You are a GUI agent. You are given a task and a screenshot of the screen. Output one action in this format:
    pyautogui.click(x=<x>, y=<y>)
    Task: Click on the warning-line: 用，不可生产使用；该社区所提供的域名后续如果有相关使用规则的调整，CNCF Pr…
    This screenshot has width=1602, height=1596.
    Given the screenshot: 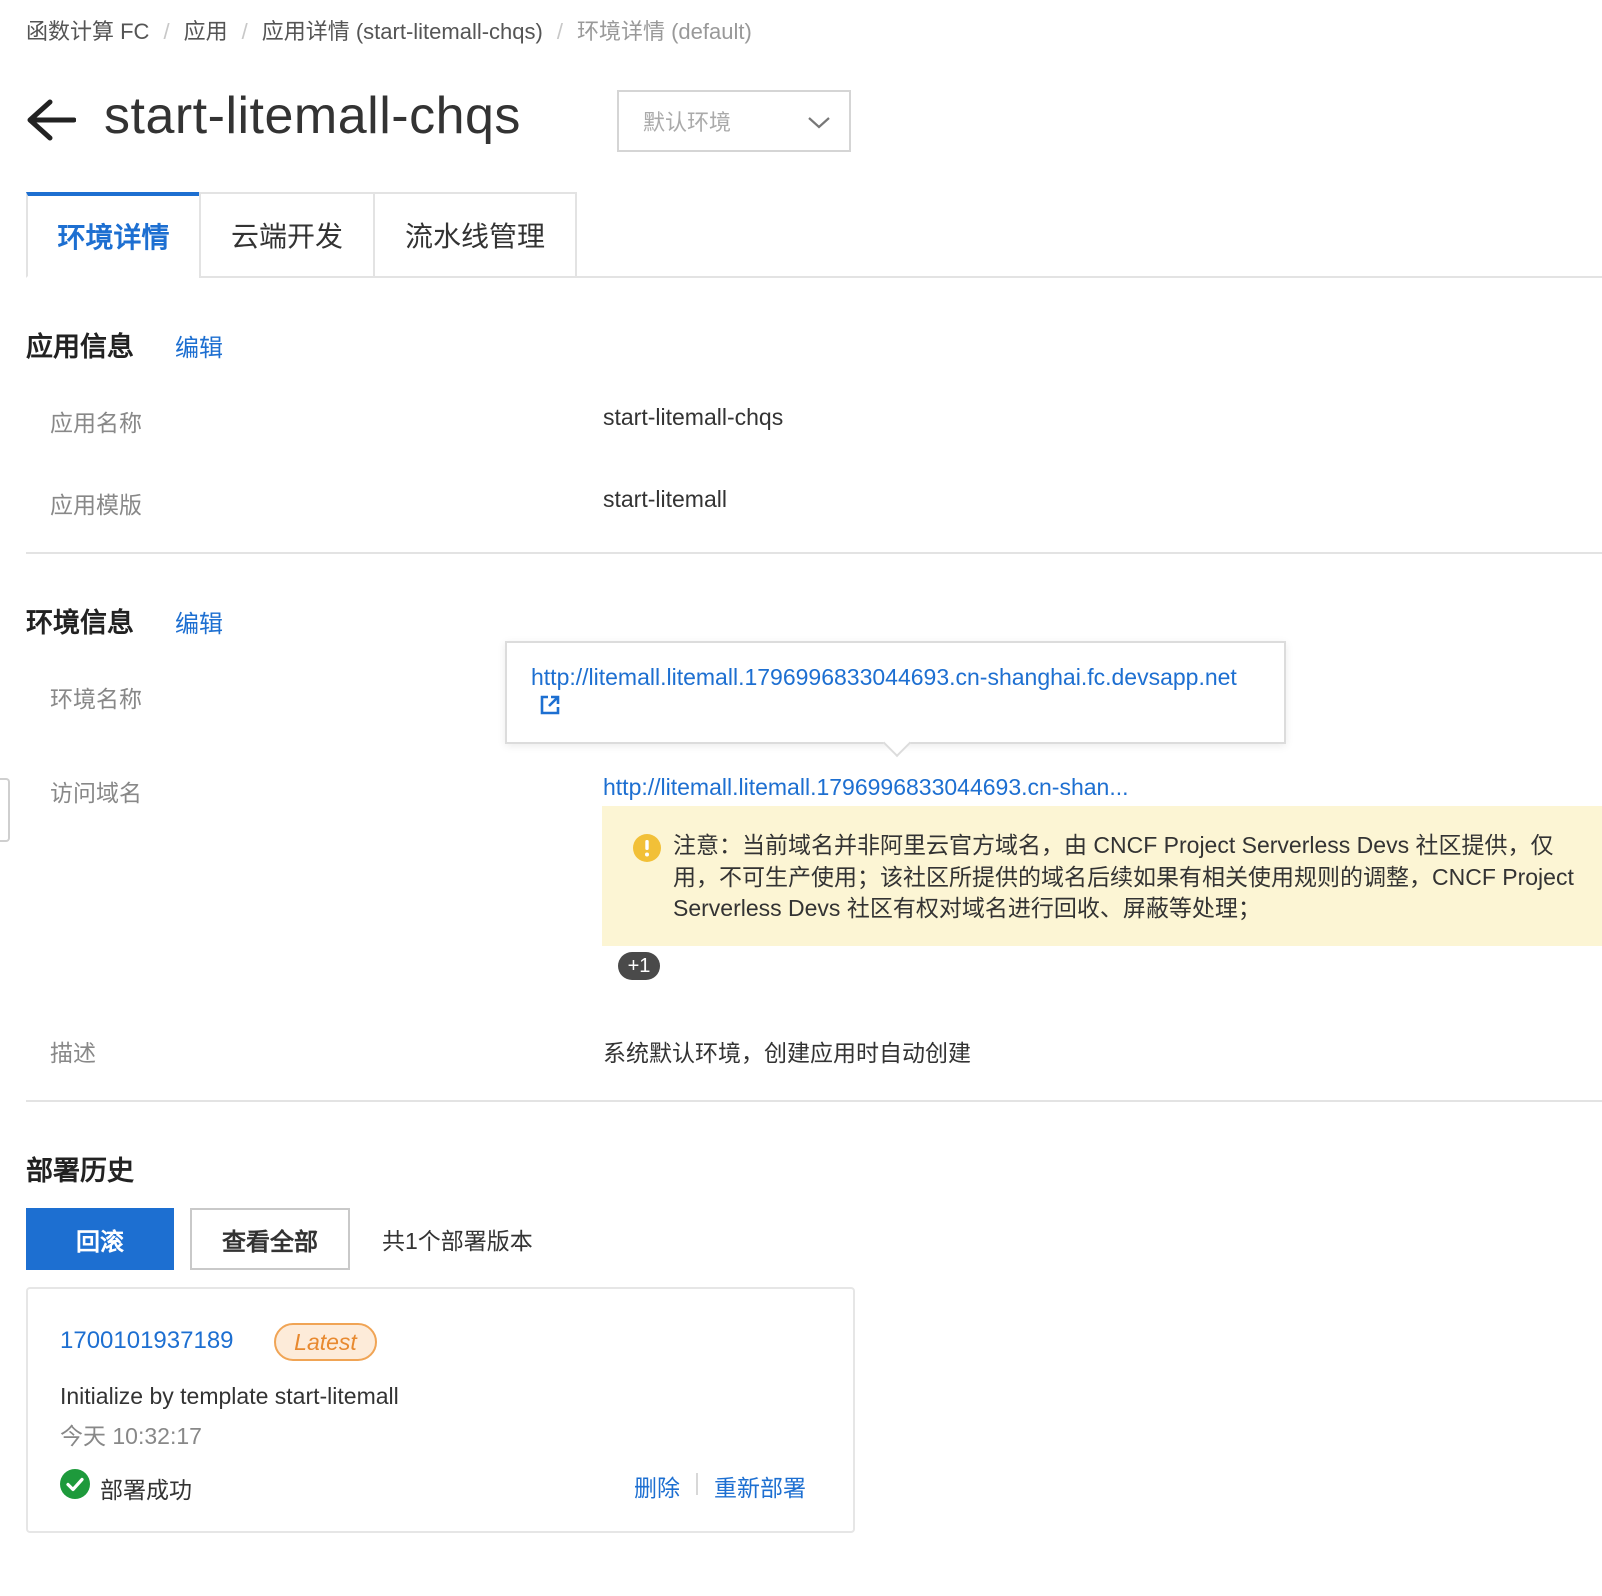 What is the action you would take?
    pyautogui.click(x=1123, y=876)
    